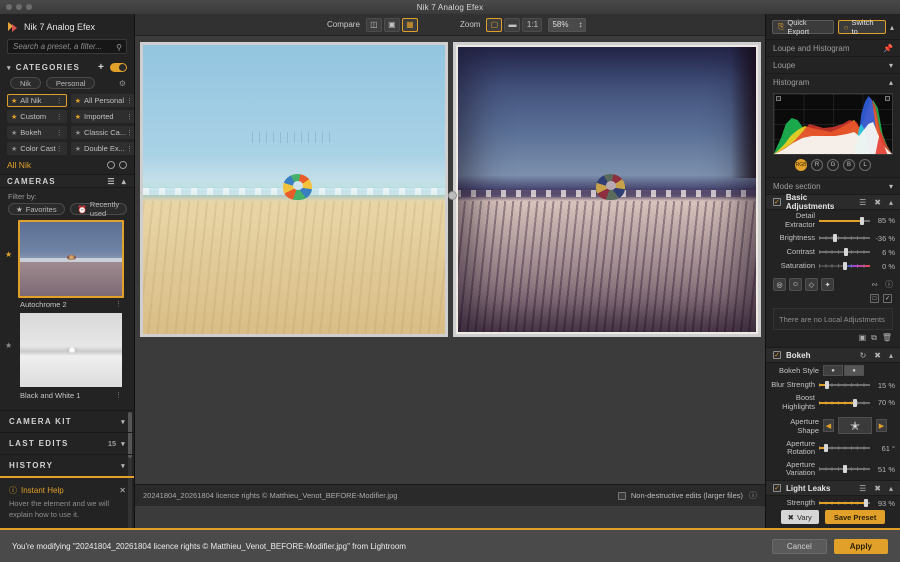  What do you see at coordinates (621, 495) in the screenshot?
I see `nondestructive-checkbox` at bounding box center [621, 495].